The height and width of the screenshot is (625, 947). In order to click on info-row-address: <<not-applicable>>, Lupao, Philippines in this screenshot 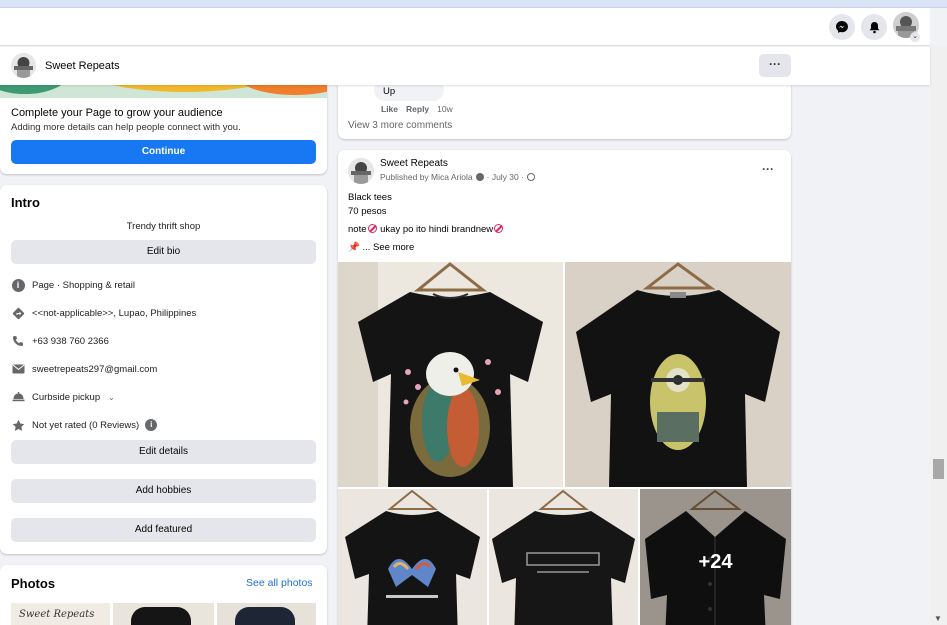, I will do `click(103, 313)`.